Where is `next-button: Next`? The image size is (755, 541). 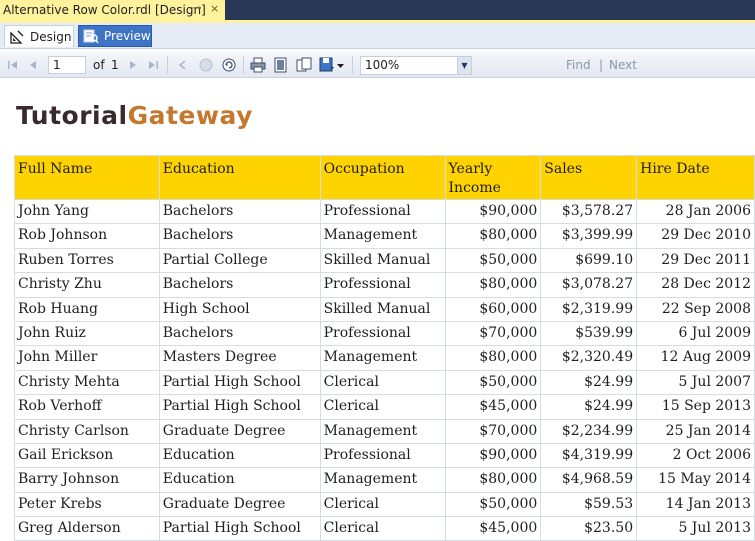
next-button: Next is located at coordinates (623, 65).